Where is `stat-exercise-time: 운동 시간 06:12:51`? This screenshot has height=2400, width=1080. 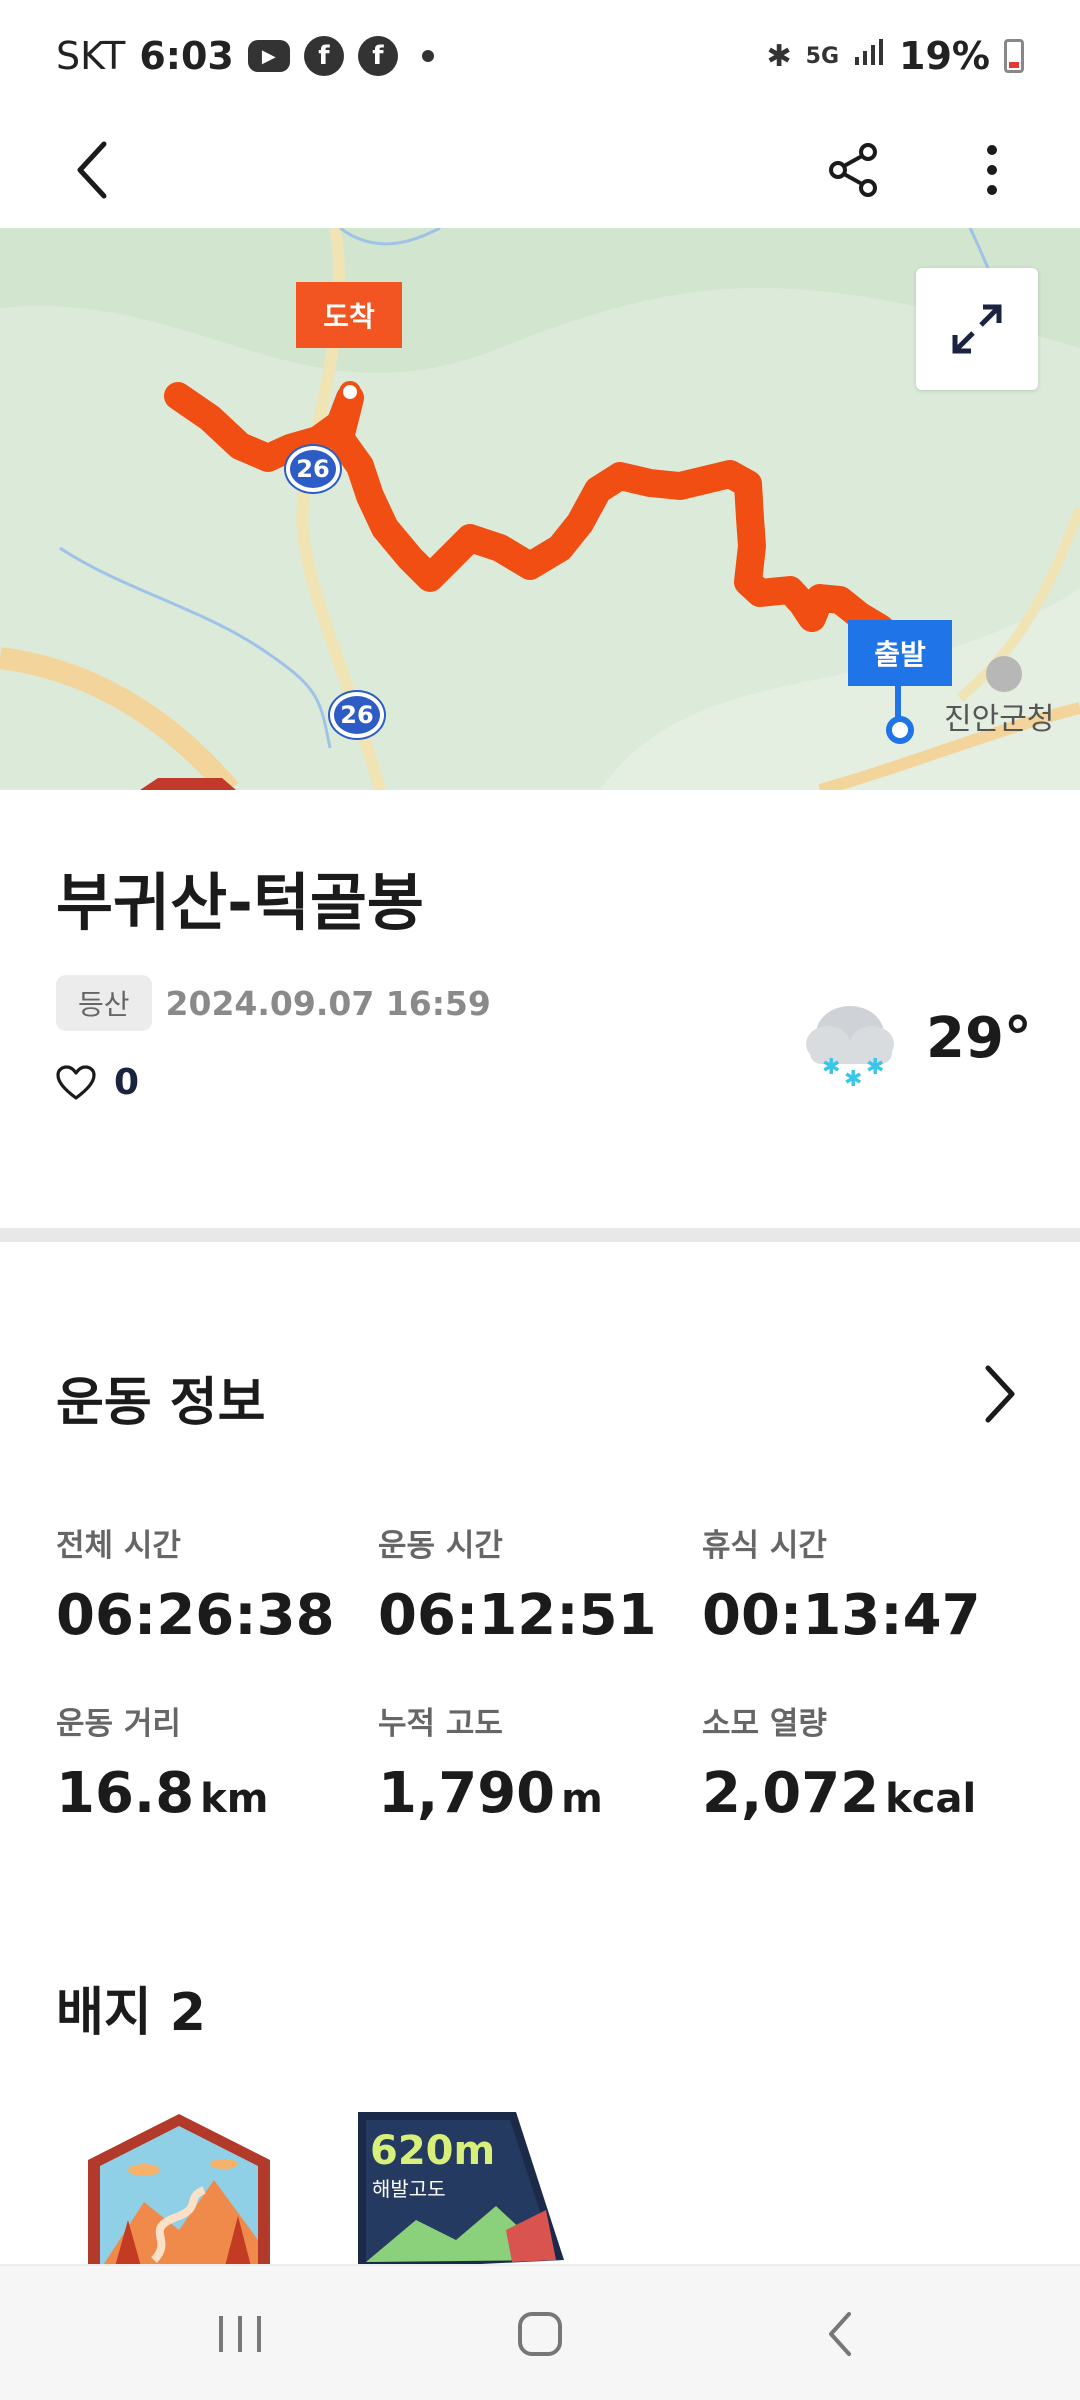
stat-exercise-time: 운동 시간 06:12:51 is located at coordinates (533, 1584).